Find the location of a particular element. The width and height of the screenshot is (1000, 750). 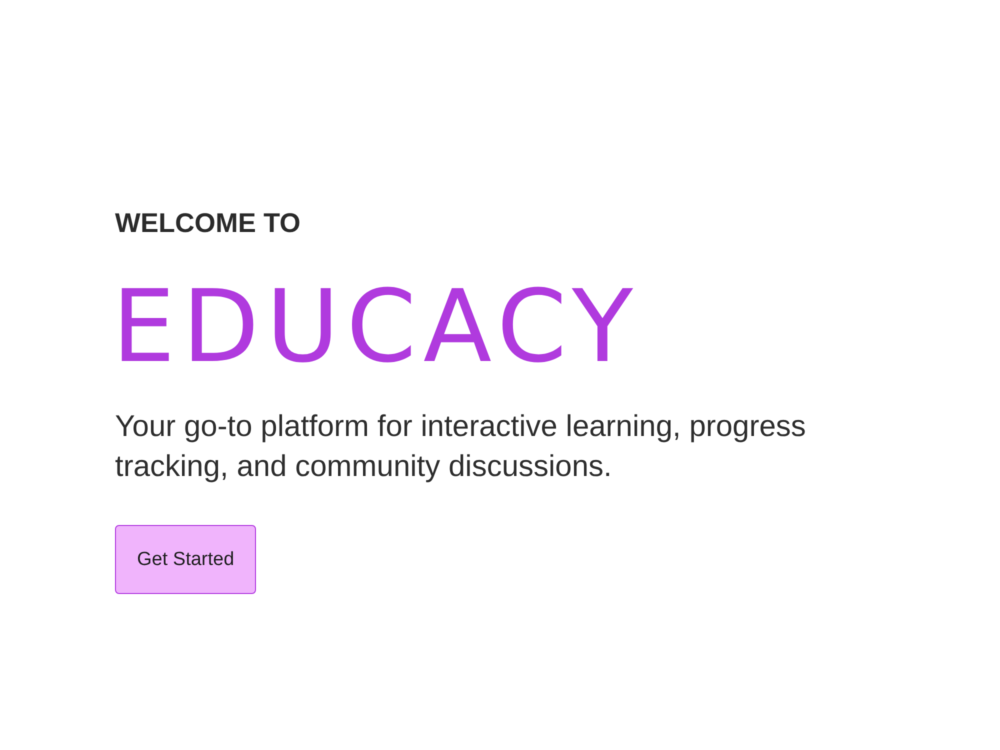

get-started-button: Get Started is located at coordinates (185, 559).